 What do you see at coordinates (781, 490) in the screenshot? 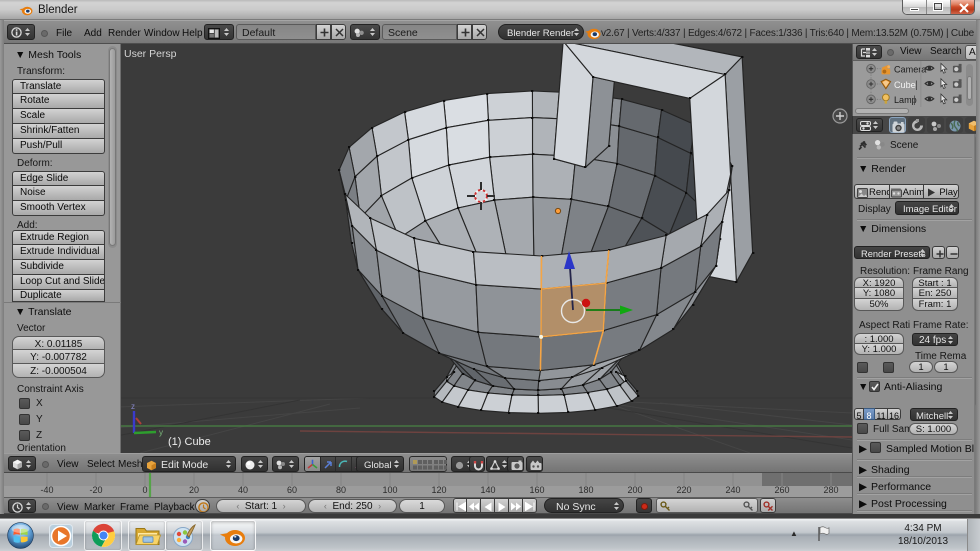
I see `svg-text: 260` at bounding box center [781, 490].